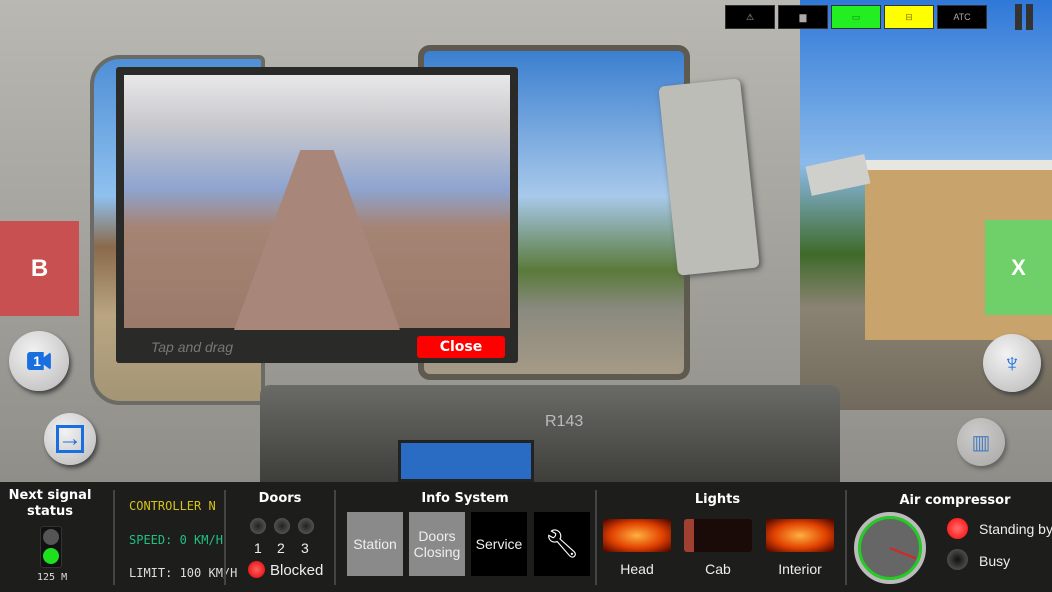  I want to click on motor-indicator: ▭, so click(856, 17).